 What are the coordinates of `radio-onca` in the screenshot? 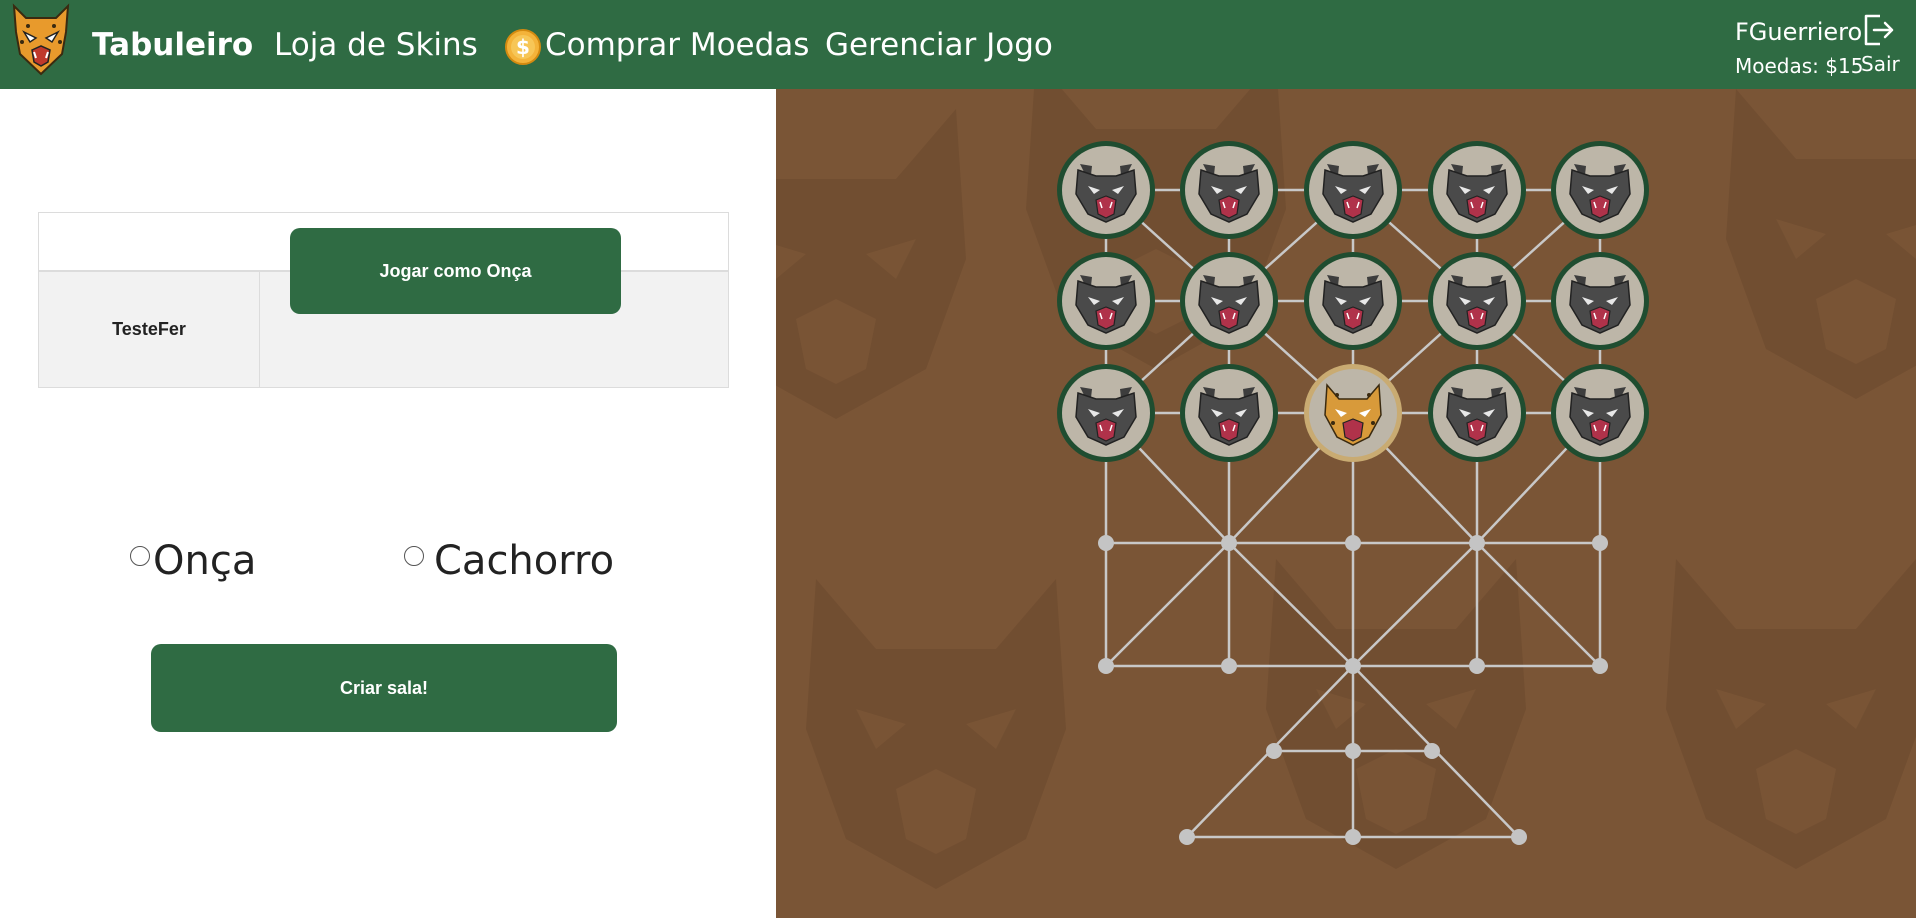 It's located at (140, 556).